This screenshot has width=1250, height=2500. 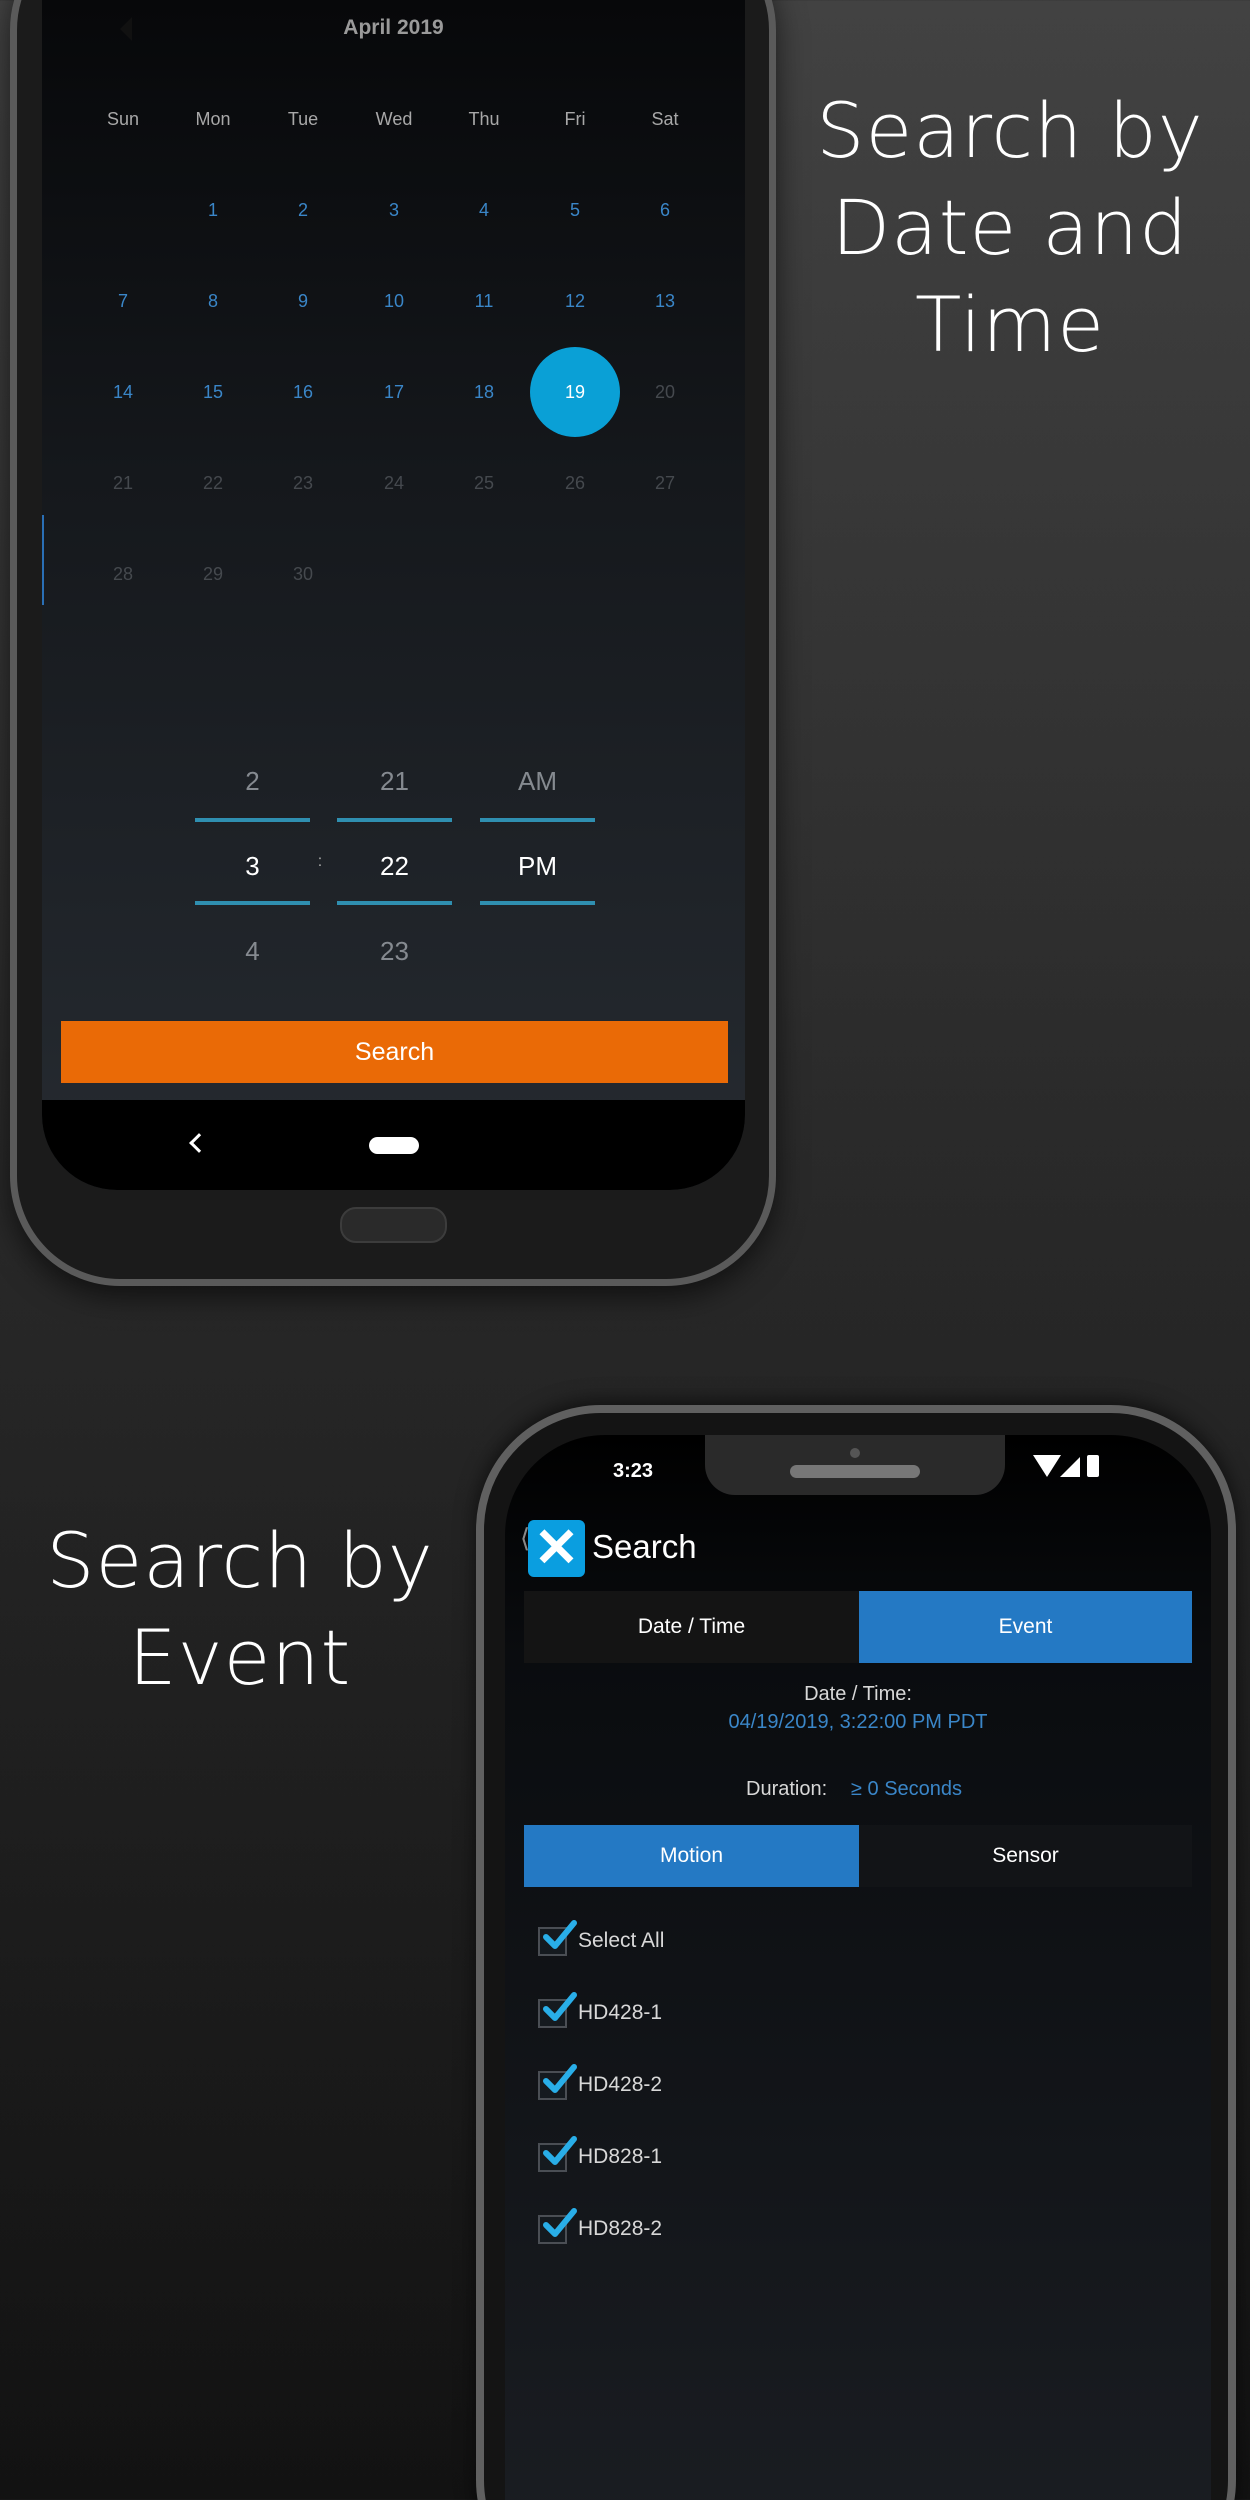 What do you see at coordinates (665, 301) in the screenshot?
I see `calendar-day: 13` at bounding box center [665, 301].